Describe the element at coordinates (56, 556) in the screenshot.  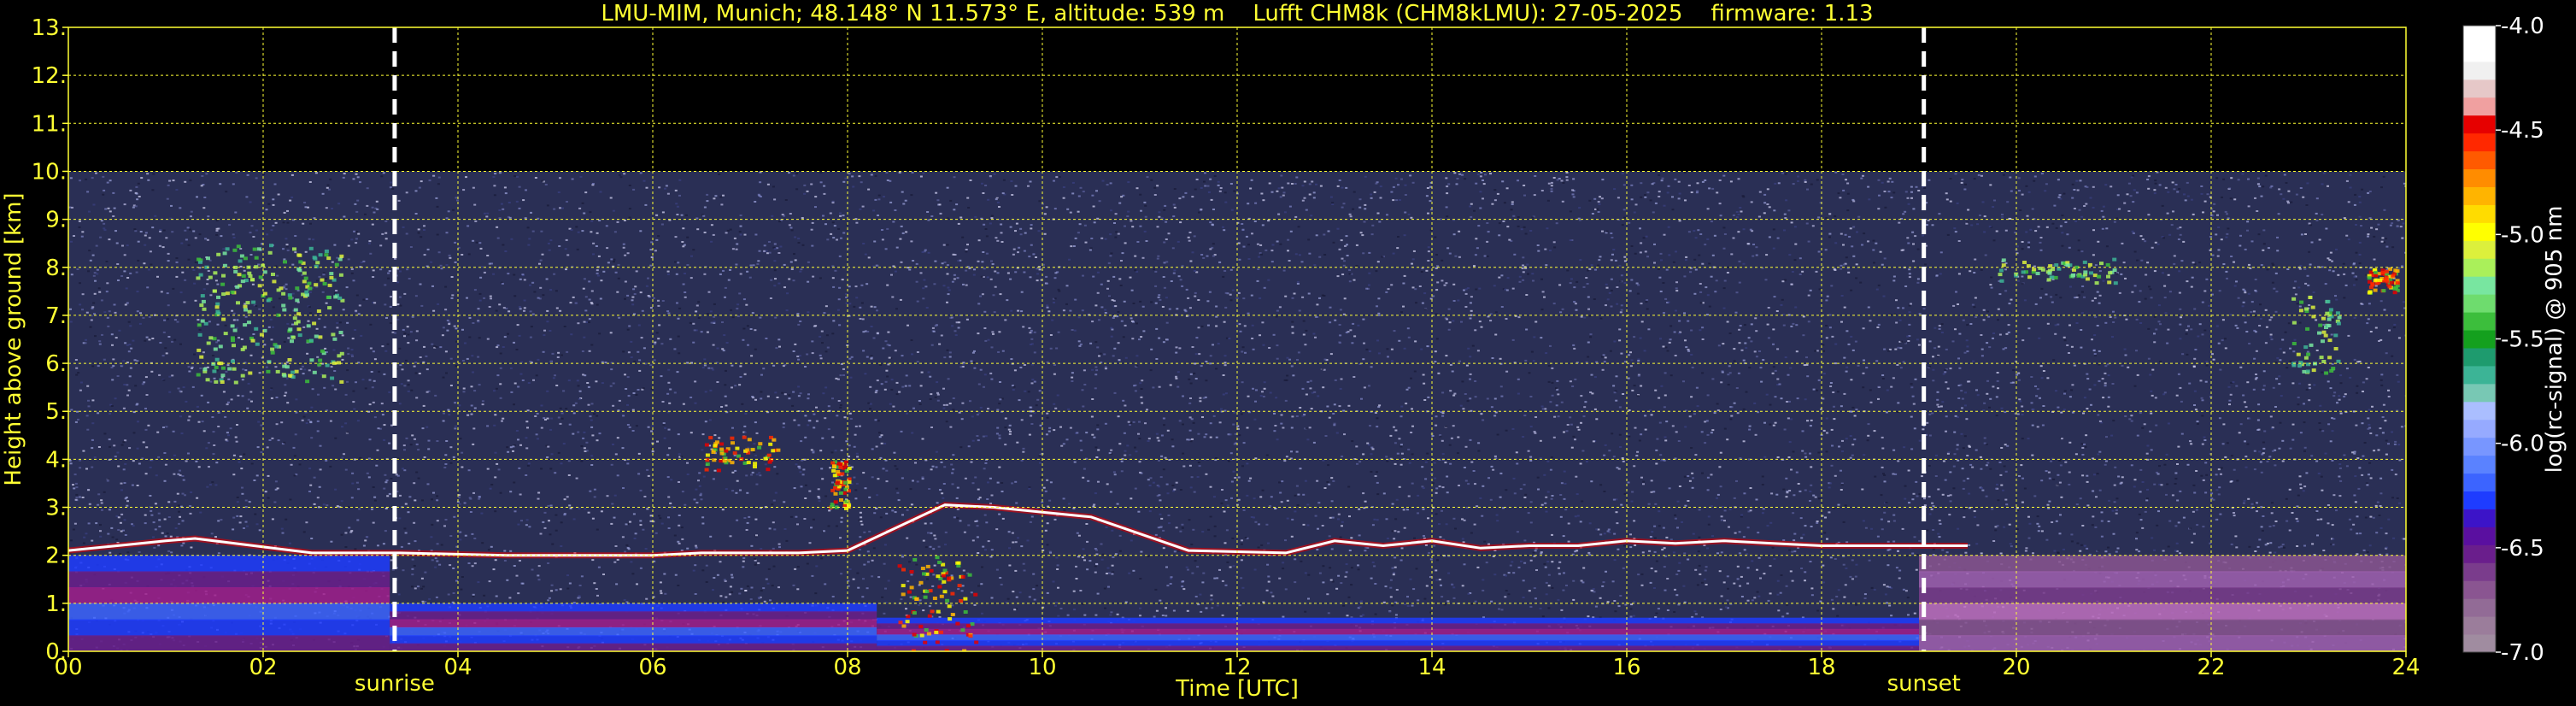
I see `y-tick-label: 2.` at that location.